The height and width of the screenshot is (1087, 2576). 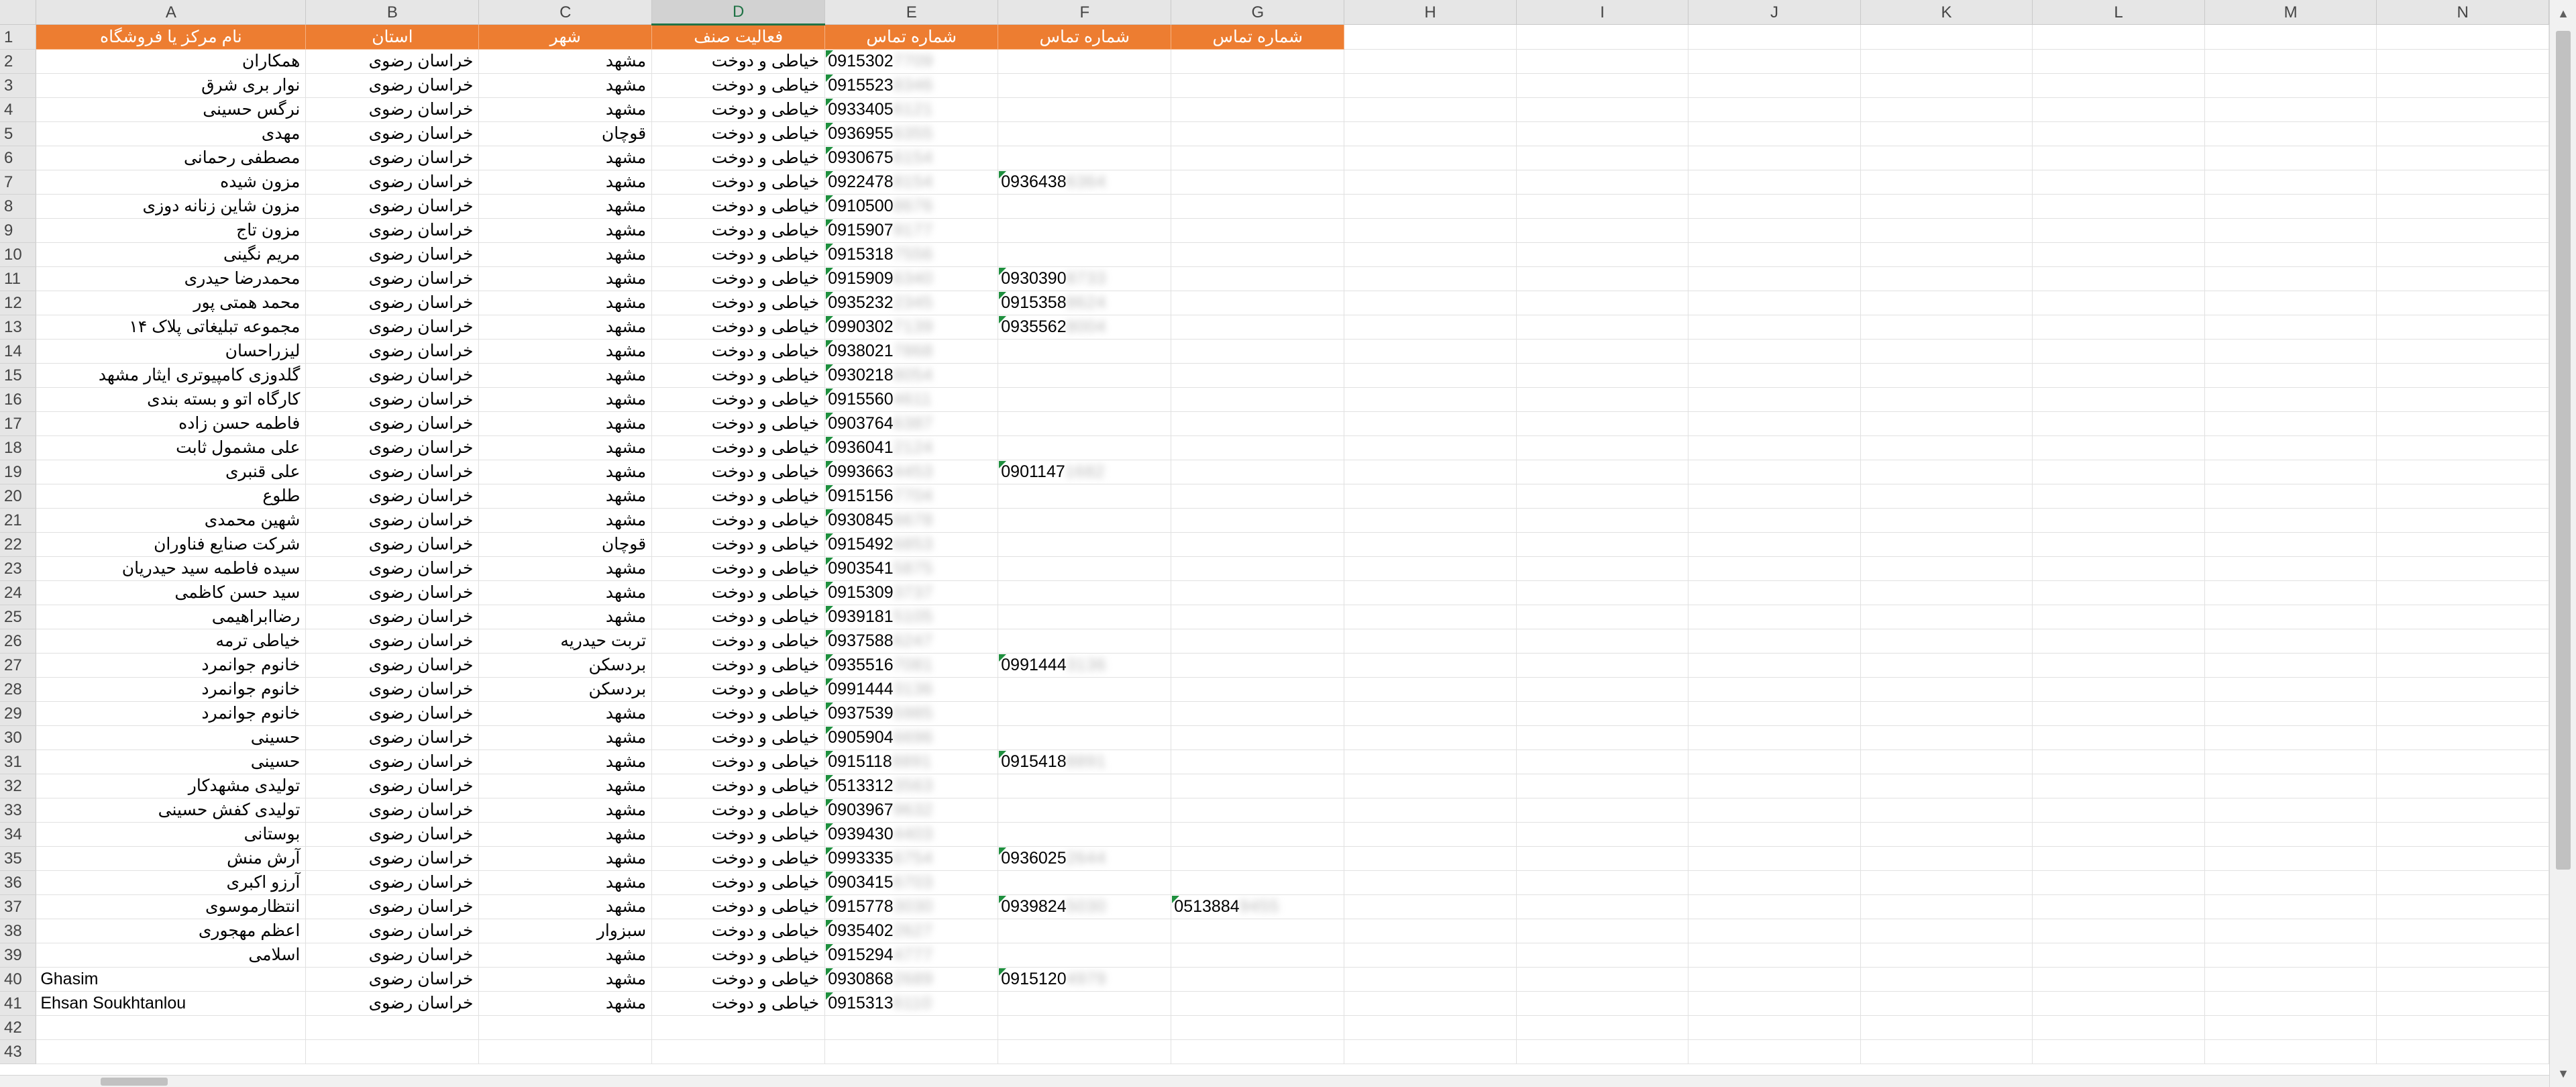 I want to click on row-header: 15, so click(x=18, y=375).